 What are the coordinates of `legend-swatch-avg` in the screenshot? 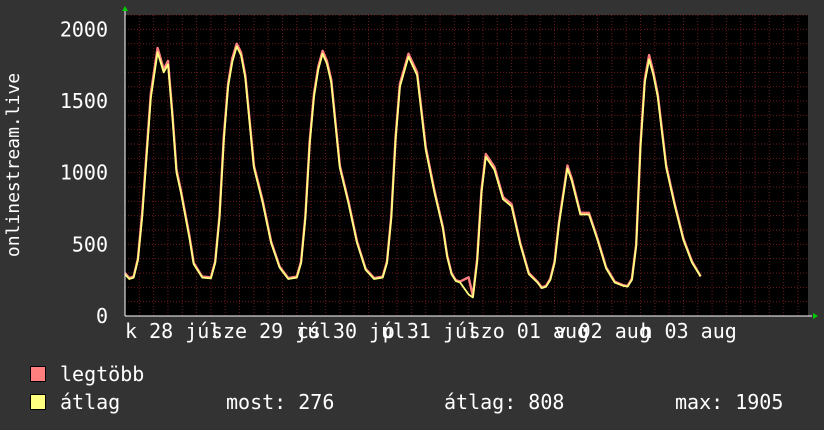 It's located at (38, 402).